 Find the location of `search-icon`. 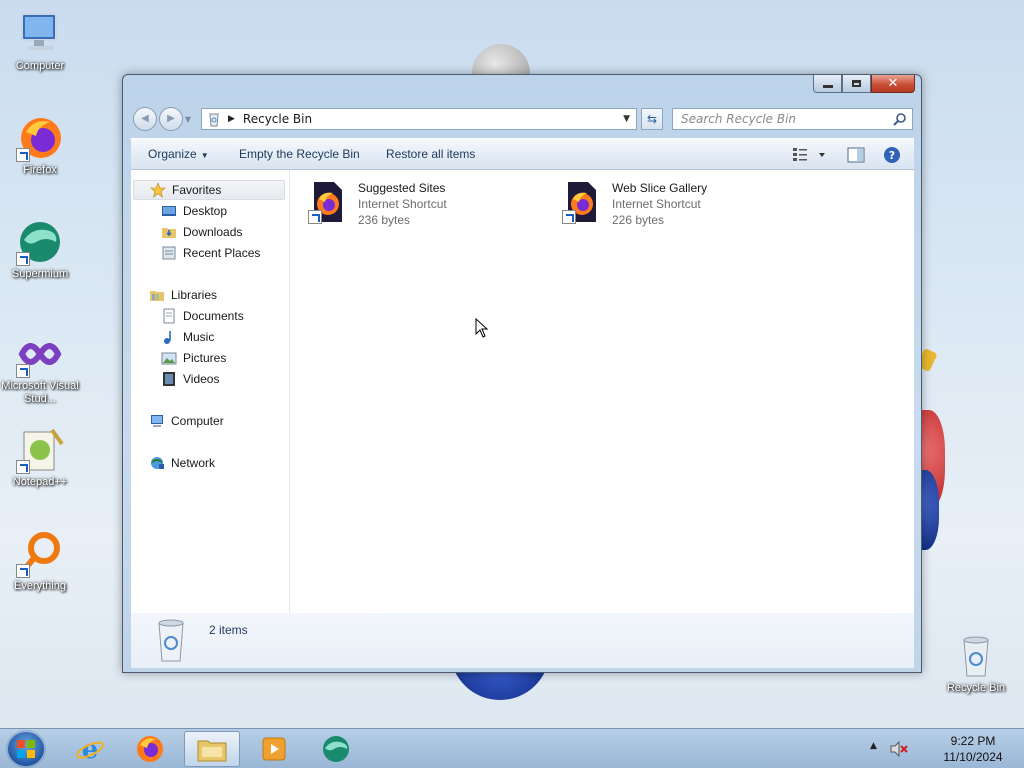

search-icon is located at coordinates (900, 119).